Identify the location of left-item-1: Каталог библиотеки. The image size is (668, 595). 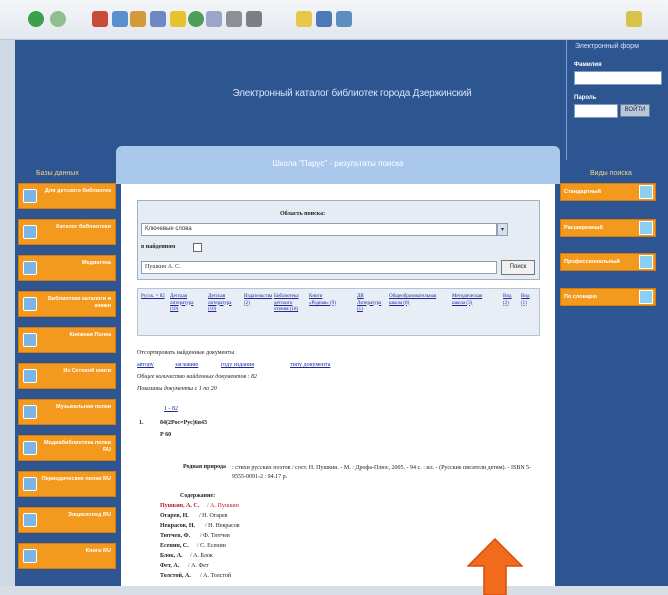
(67, 232).